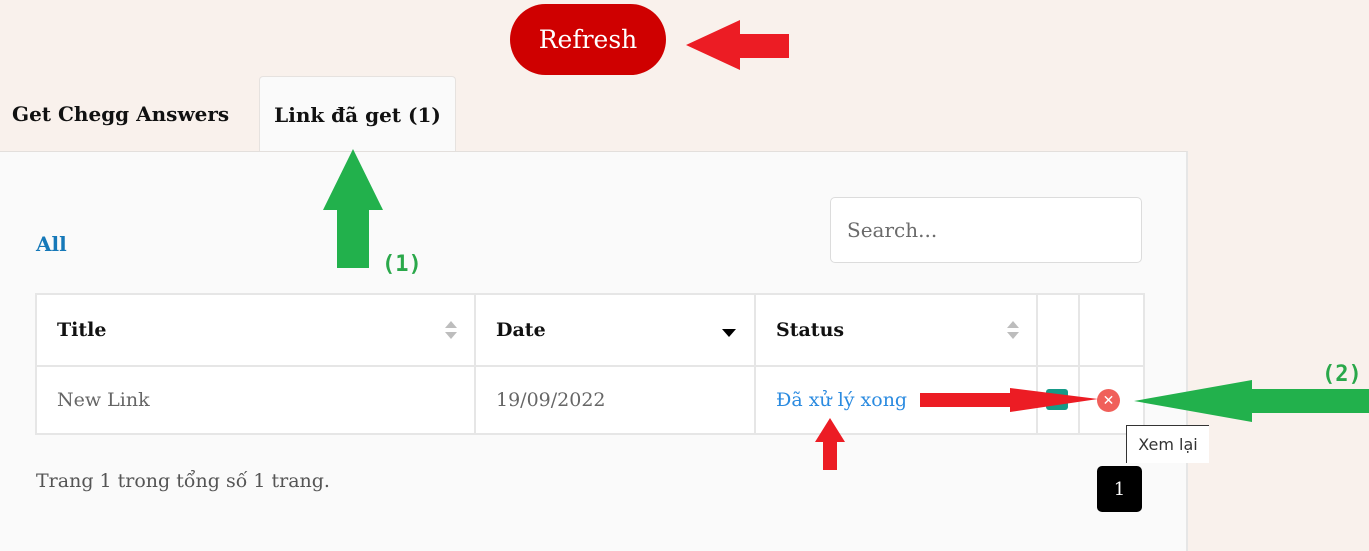  What do you see at coordinates (1342, 374) in the screenshot?
I see `annotation-label-2: (2)` at bounding box center [1342, 374].